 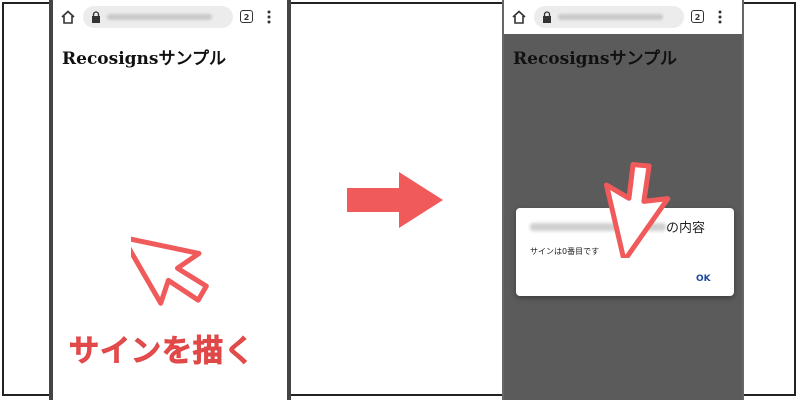 What do you see at coordinates (395, 200) in the screenshot?
I see `right-arrow-icon` at bounding box center [395, 200].